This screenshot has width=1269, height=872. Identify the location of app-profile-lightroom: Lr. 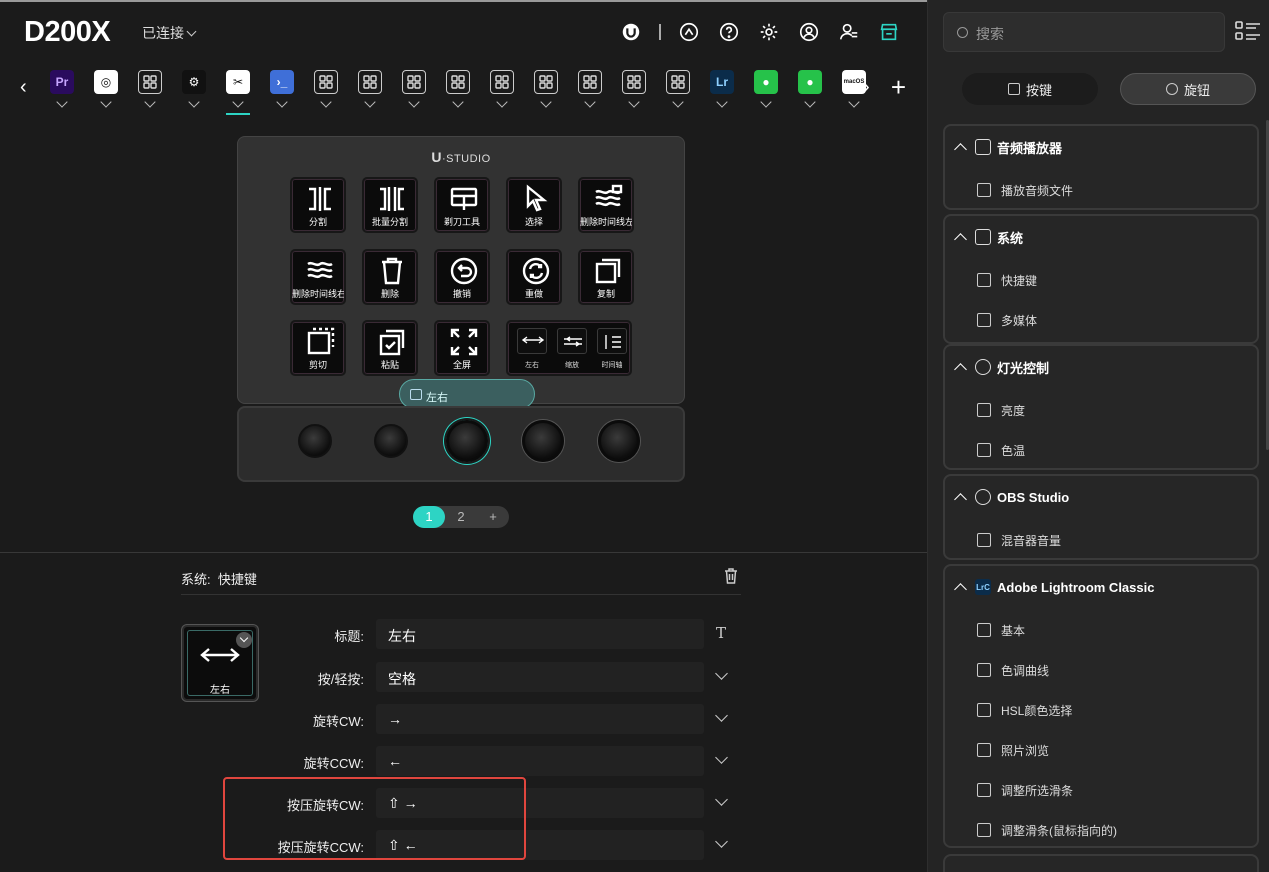
(722, 94).